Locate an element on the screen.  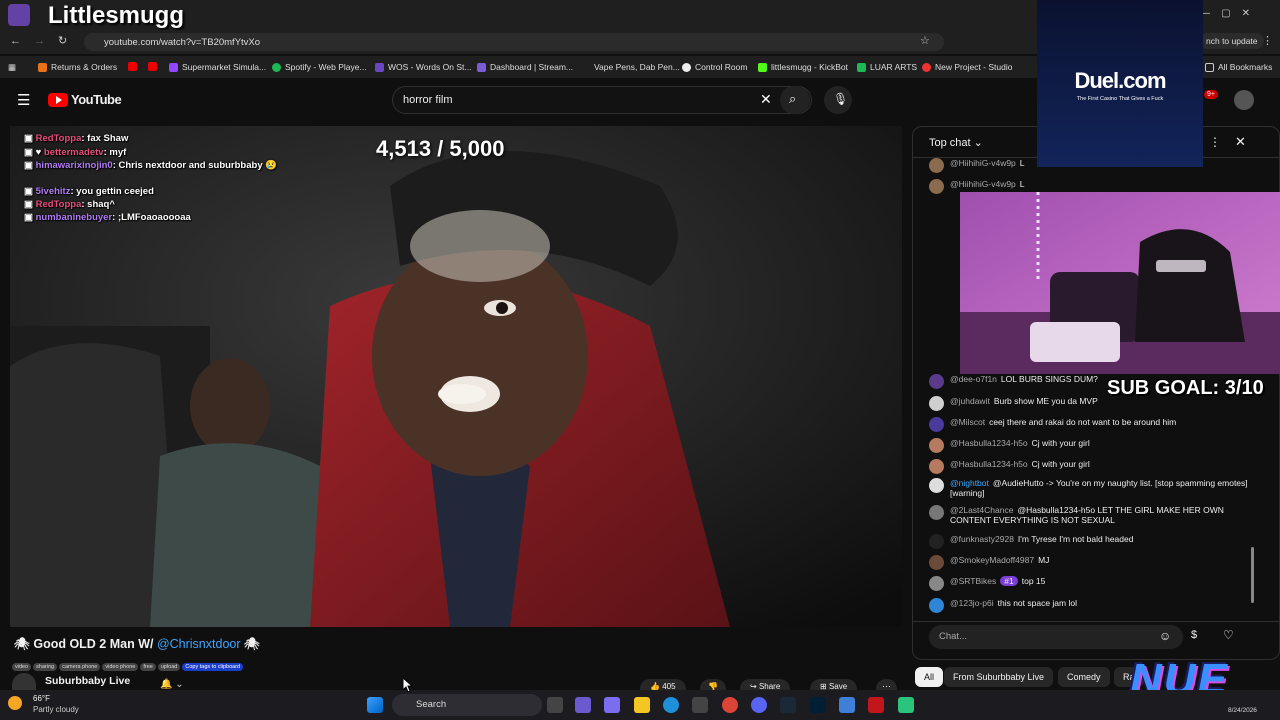
tag-chip: upload is located at coordinates (169, 667).